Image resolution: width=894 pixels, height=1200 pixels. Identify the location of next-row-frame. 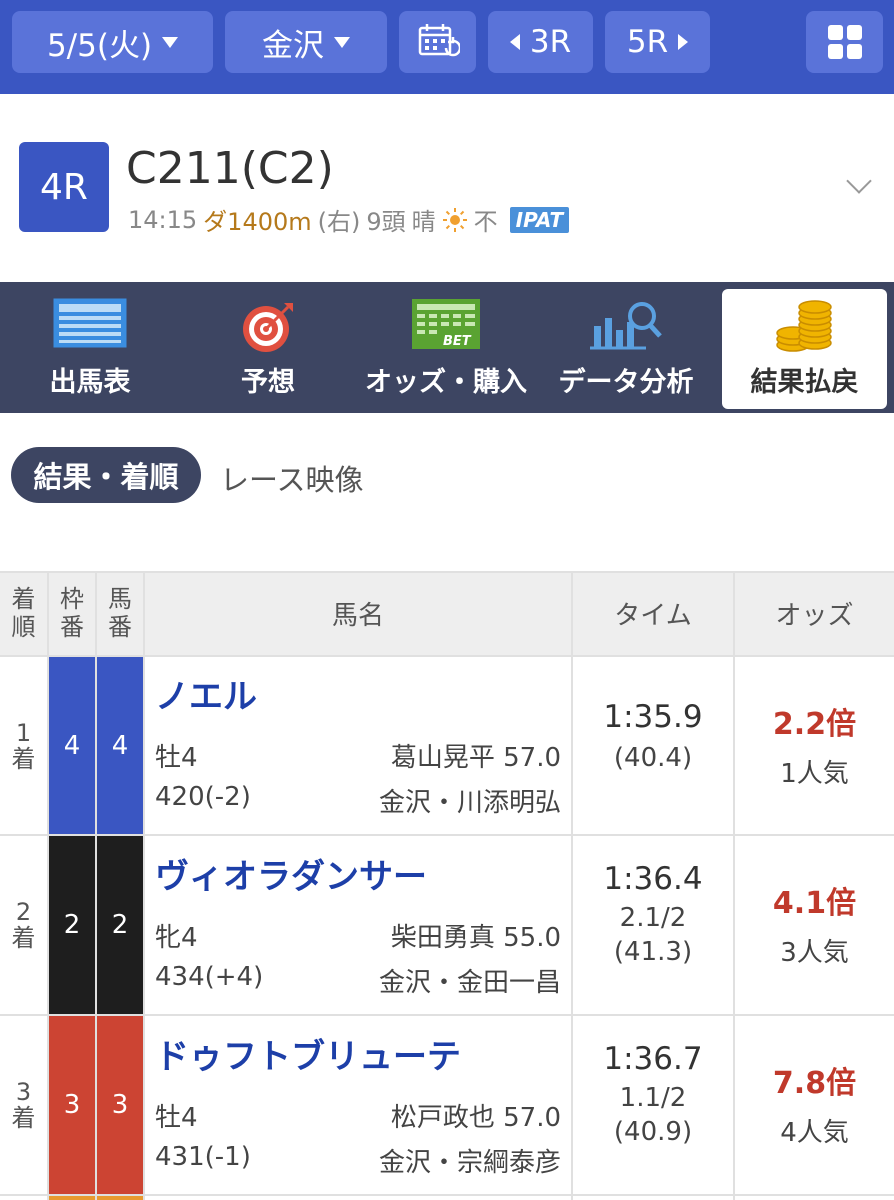
(72, 1198).